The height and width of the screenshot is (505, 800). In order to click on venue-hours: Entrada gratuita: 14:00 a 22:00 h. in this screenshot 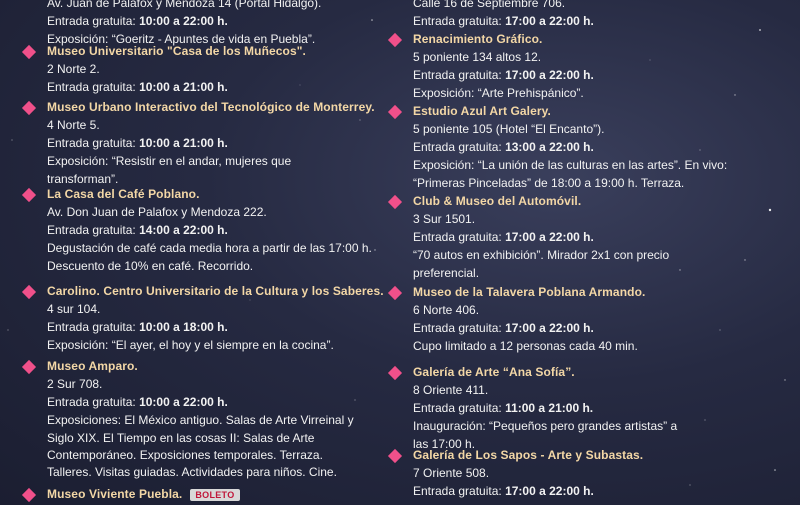, I will do `click(137, 230)`.